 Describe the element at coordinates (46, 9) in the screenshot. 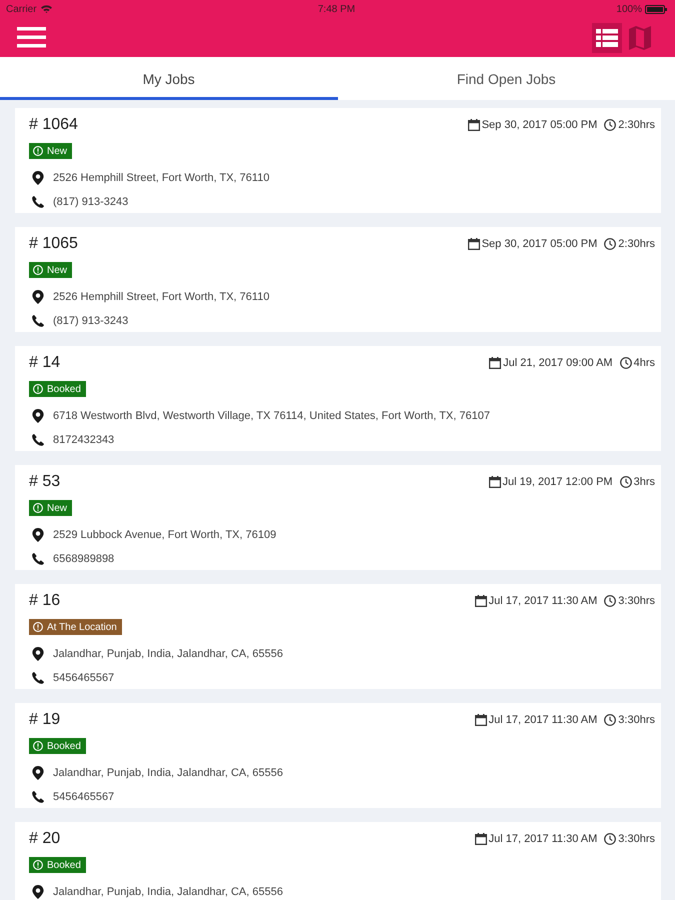

I see `wifi-icon` at that location.